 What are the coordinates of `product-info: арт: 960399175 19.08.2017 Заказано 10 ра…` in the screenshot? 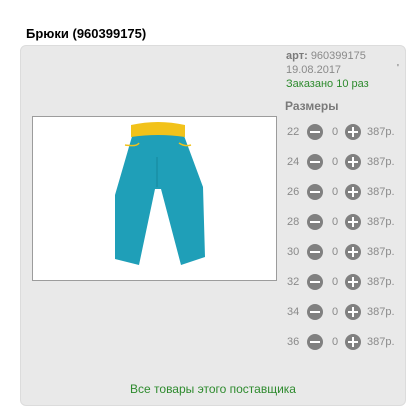 It's located at (327, 70).